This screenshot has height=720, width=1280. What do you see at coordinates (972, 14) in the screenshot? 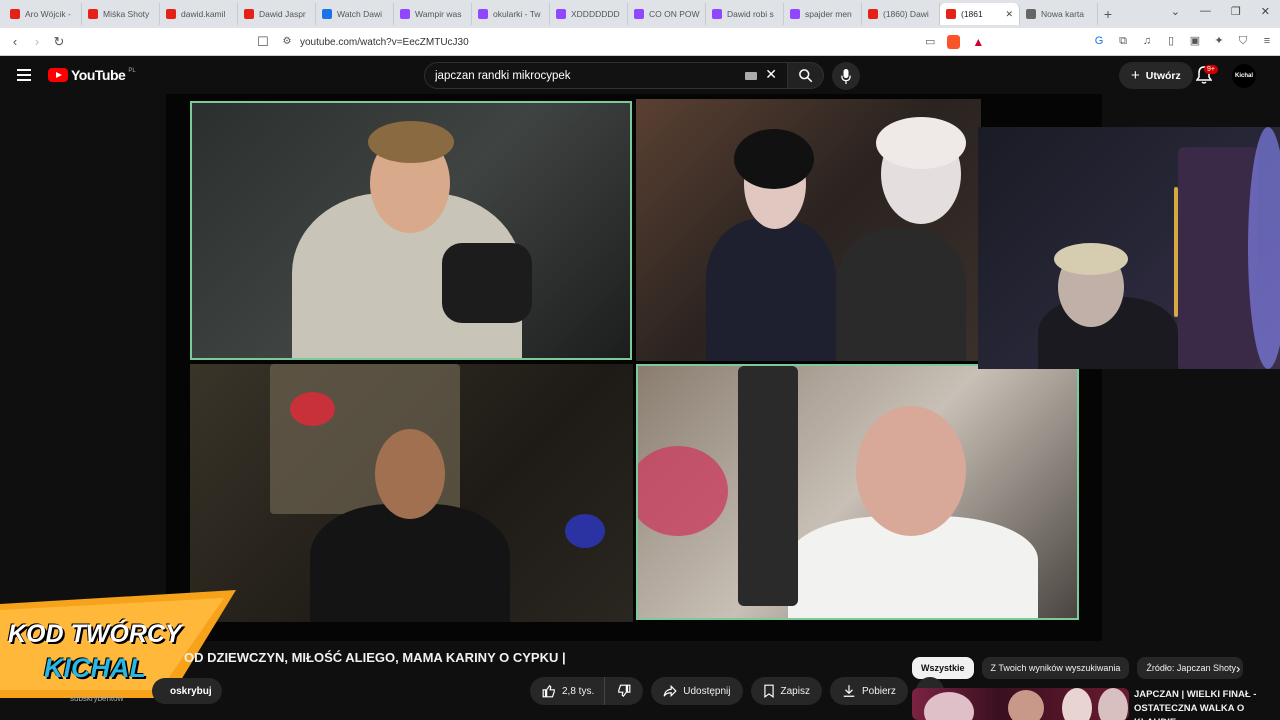
I see `tab-title: (1861` at bounding box center [972, 14].